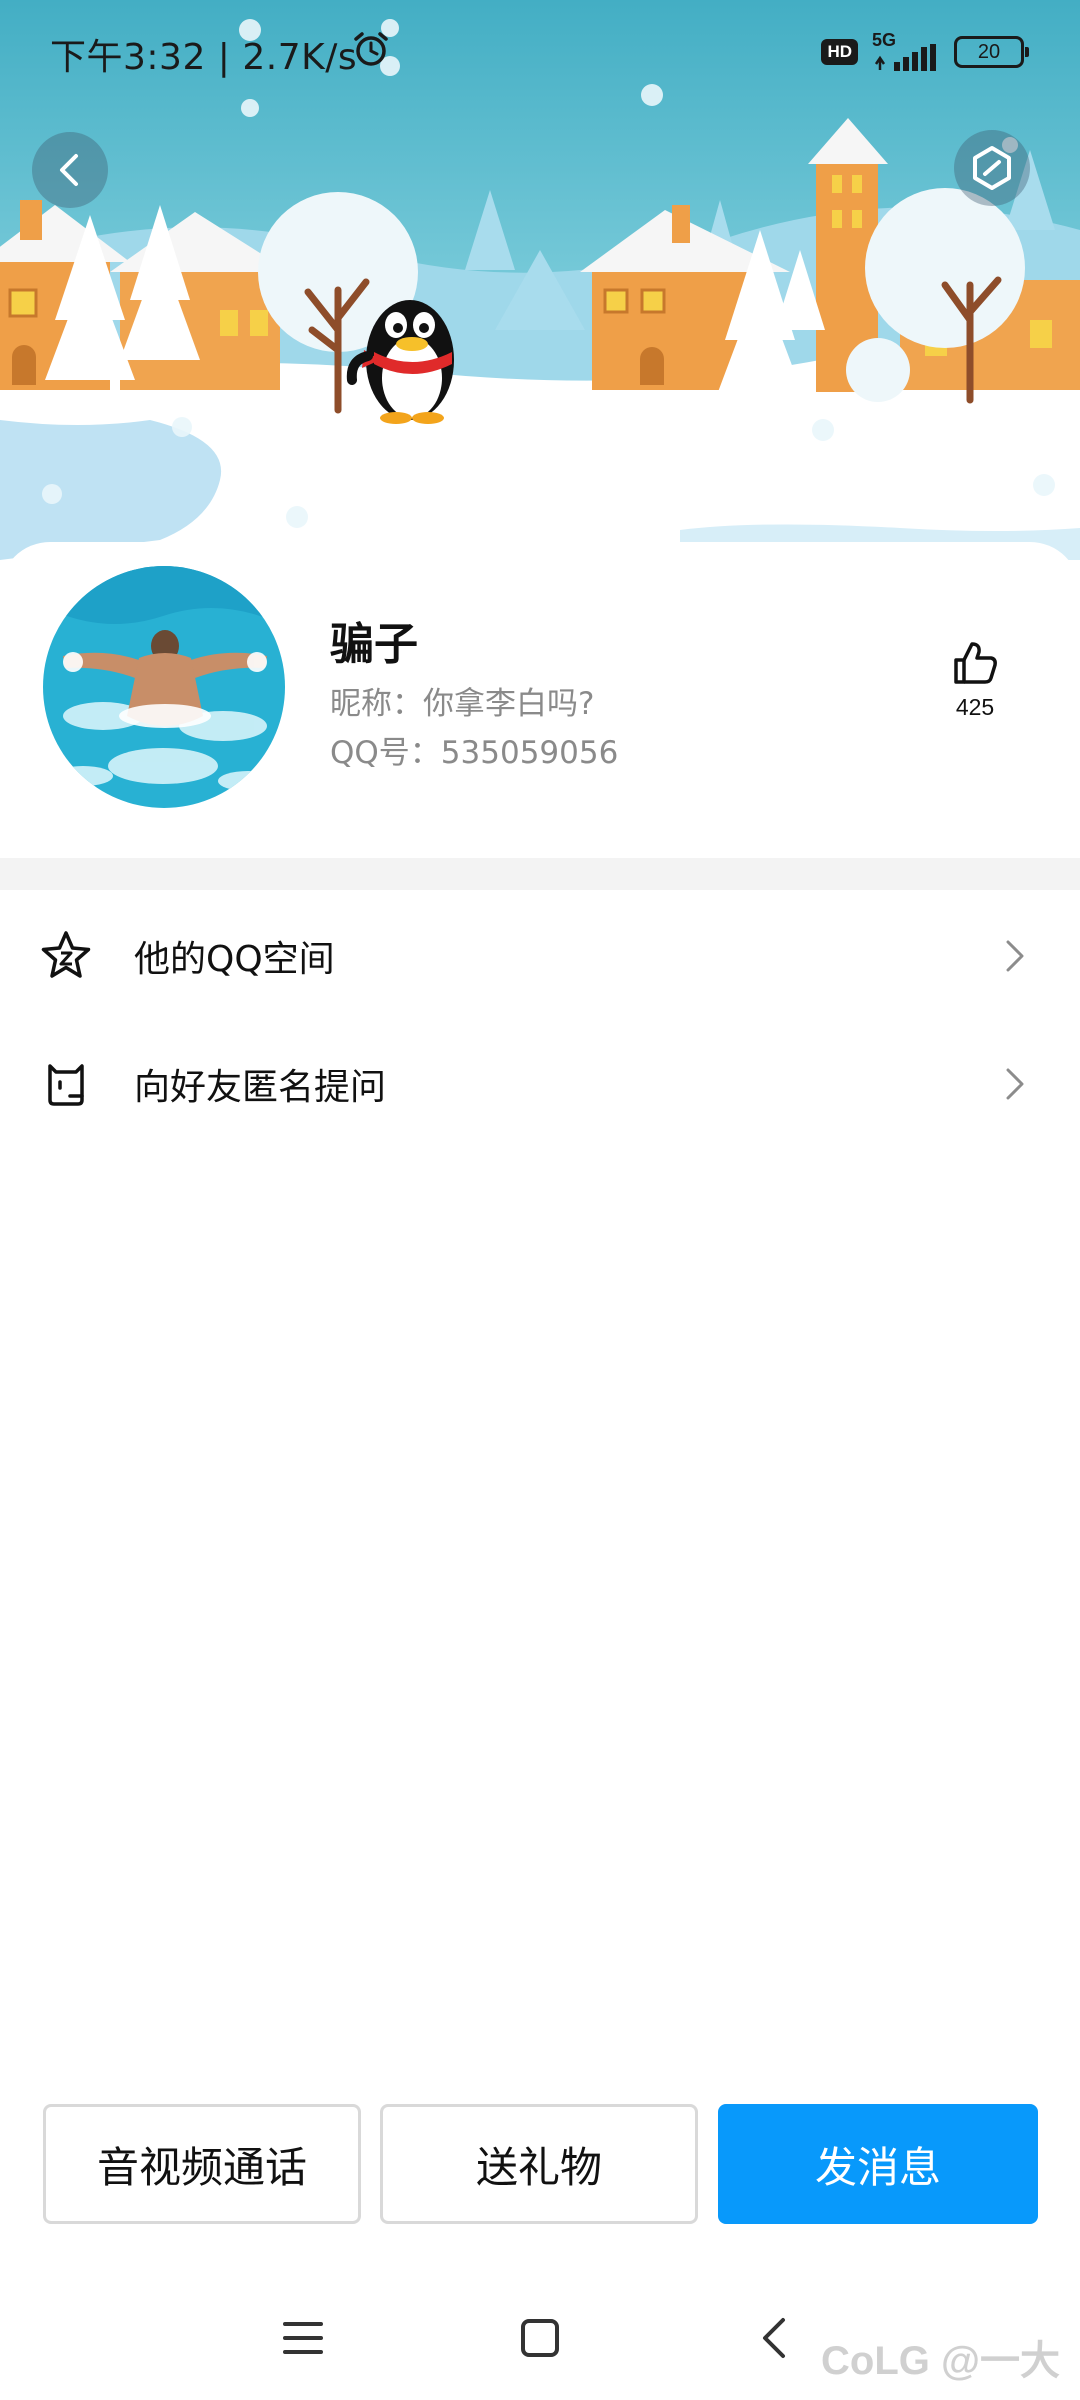 This screenshot has width=1080, height=2400. Describe the element at coordinates (202, 2164) in the screenshot. I see `video-call-button: 音视频通话` at that location.